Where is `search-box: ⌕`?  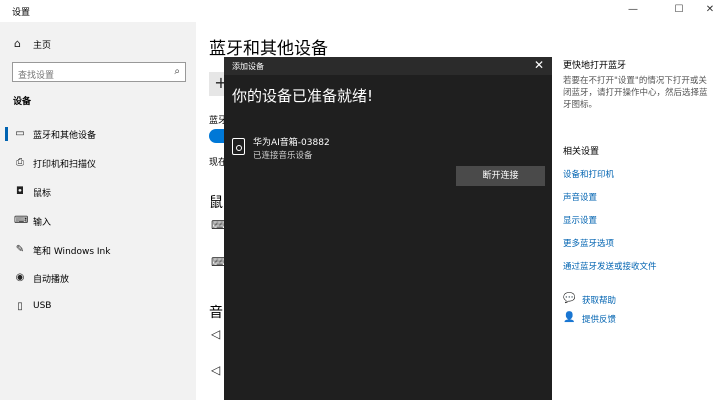 search-box: ⌕ is located at coordinates (99, 73).